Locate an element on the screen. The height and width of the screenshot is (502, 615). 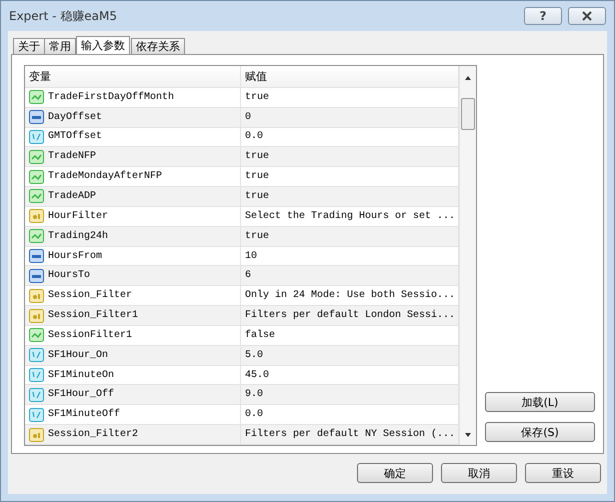
parameter-name: SF1Hour_On is located at coordinates (78, 355).